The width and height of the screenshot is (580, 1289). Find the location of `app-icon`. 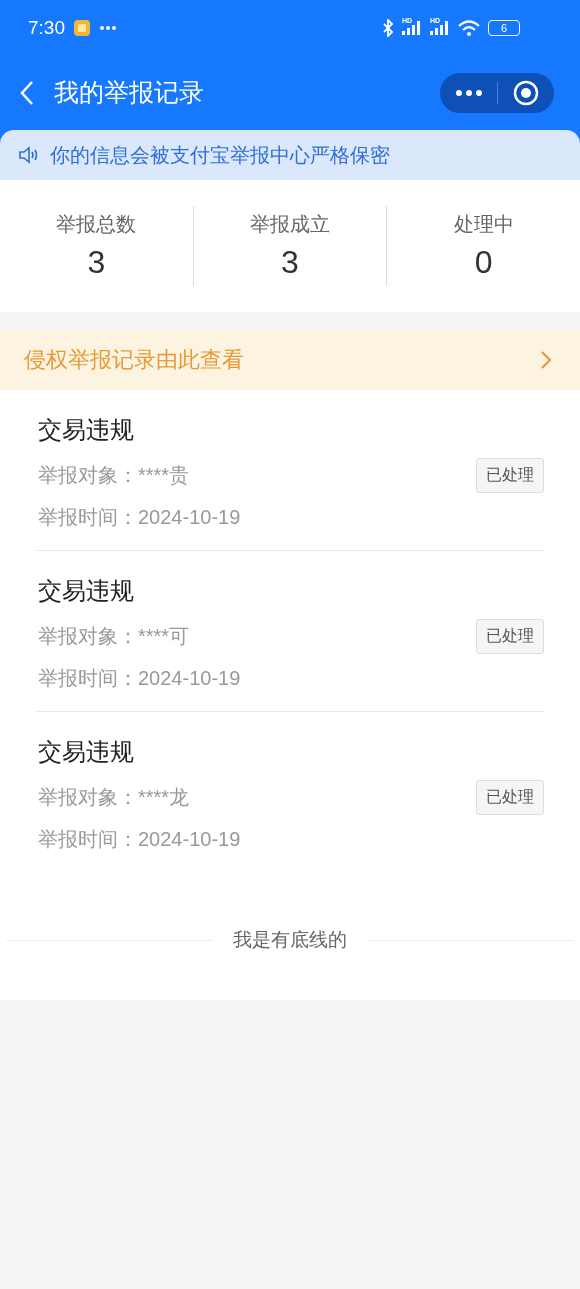

app-icon is located at coordinates (82, 27).